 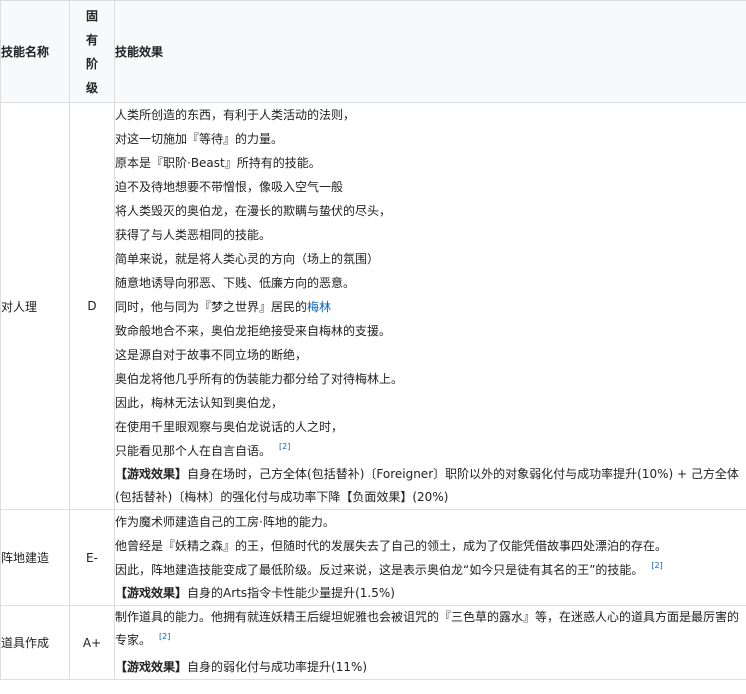 What do you see at coordinates (91, 15) in the screenshot?
I see `header-rank-char: 固` at bounding box center [91, 15].